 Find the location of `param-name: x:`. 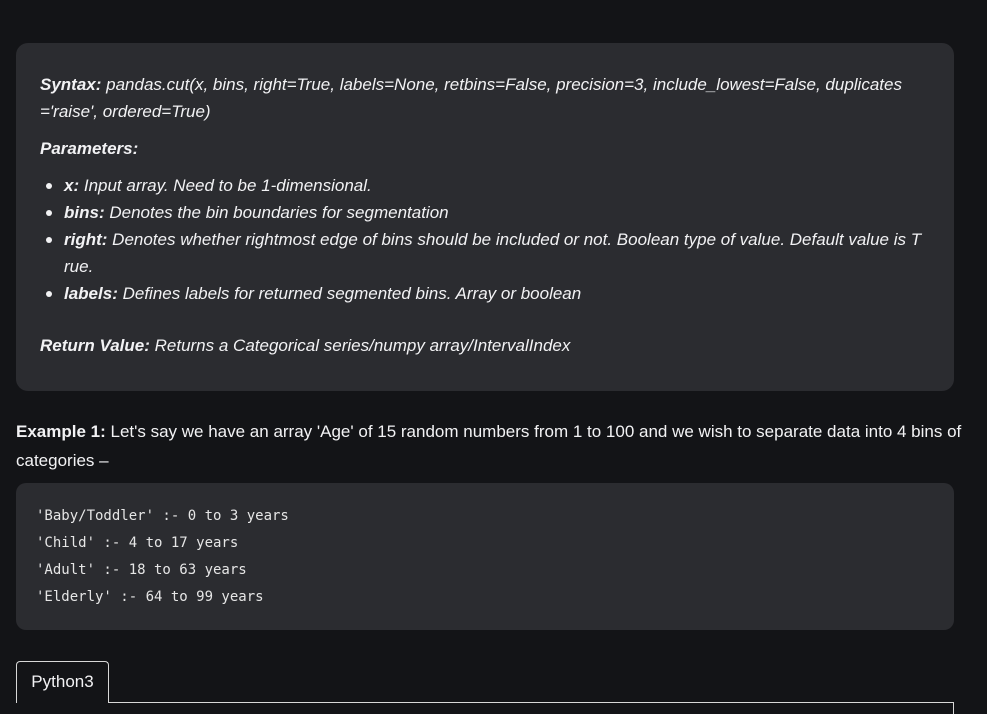

param-name: x: is located at coordinates (72, 185).